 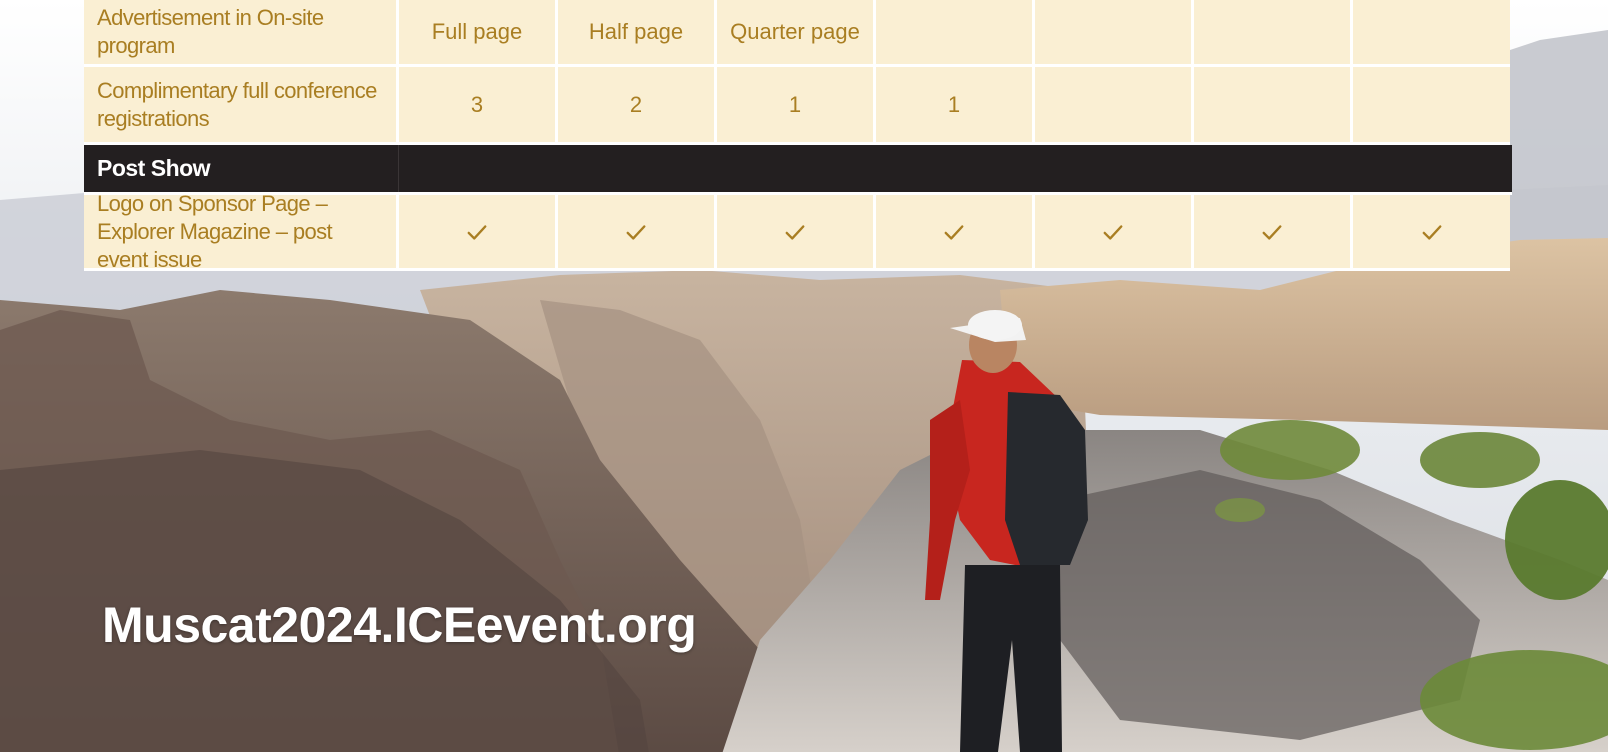 I want to click on event-website-url: Muscat2024.ICEevent.org, so click(x=399, y=625).